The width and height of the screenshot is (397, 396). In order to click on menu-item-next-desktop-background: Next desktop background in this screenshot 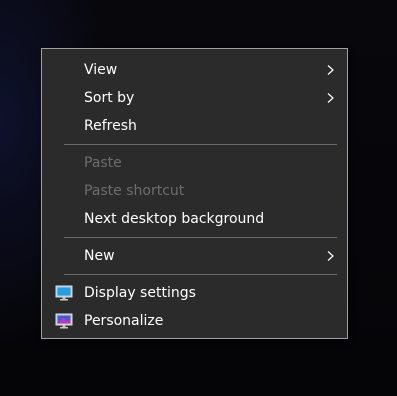, I will do `click(194, 219)`.